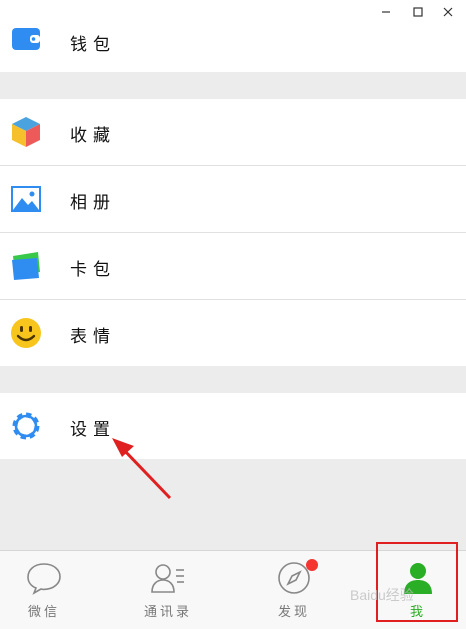 The image size is (466, 629). I want to click on favorites-label: 收藏, so click(93, 136).